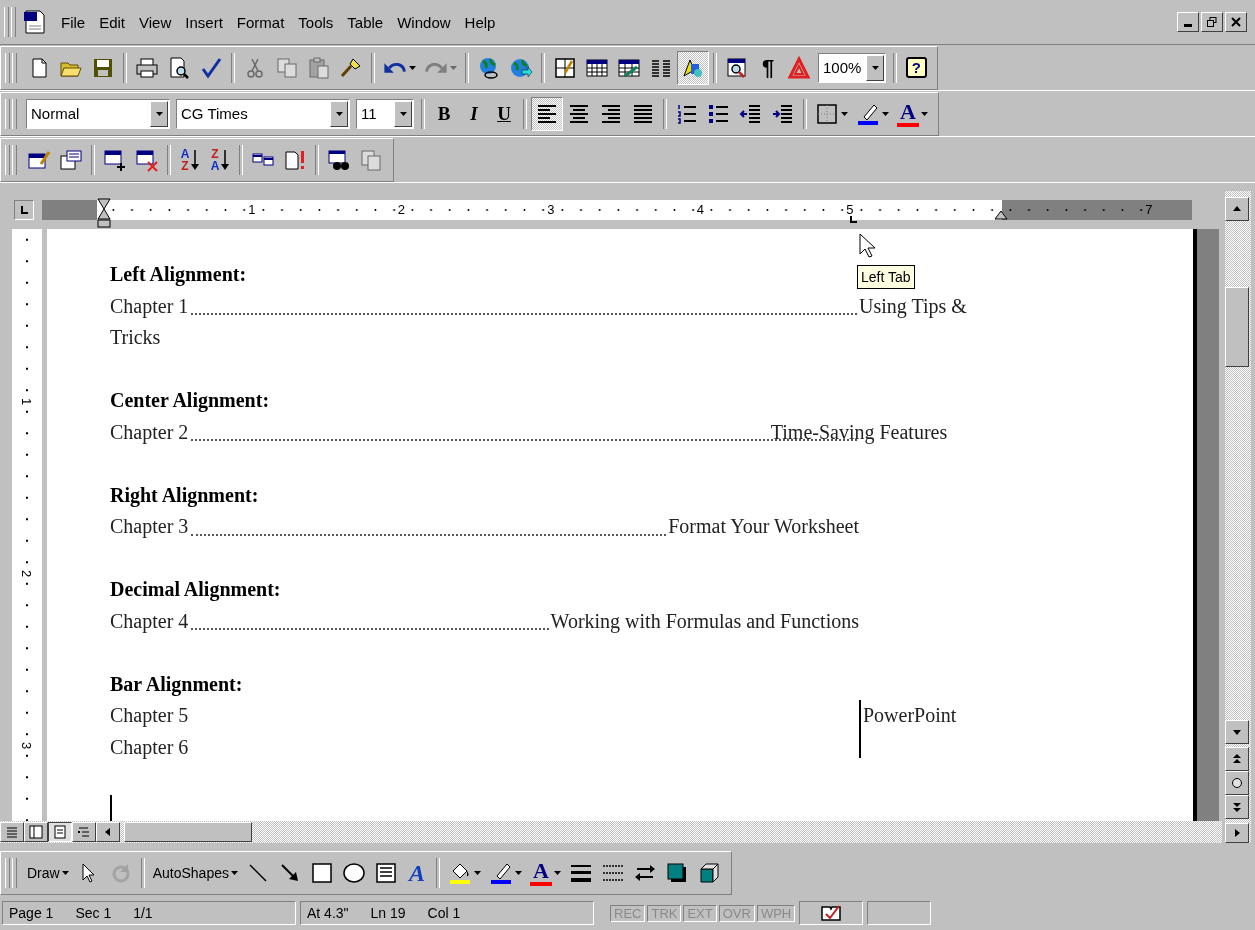  Describe the element at coordinates (1188, 25) in the screenshot. I see `minimize-icon` at that location.